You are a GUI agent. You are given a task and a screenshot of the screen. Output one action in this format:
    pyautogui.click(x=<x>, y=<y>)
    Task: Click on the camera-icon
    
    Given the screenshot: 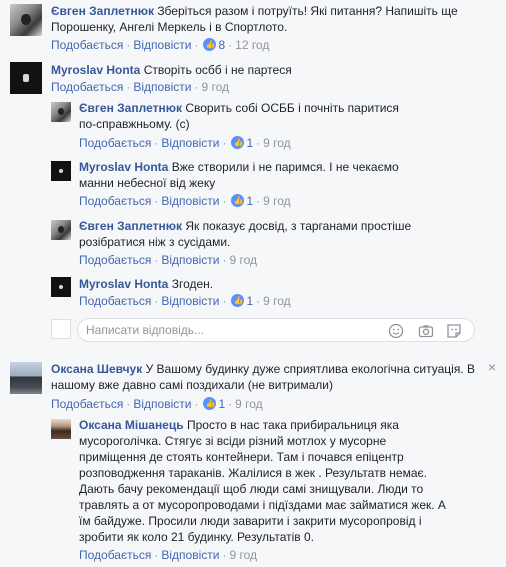 What is the action you would take?
    pyautogui.click(x=426, y=331)
    